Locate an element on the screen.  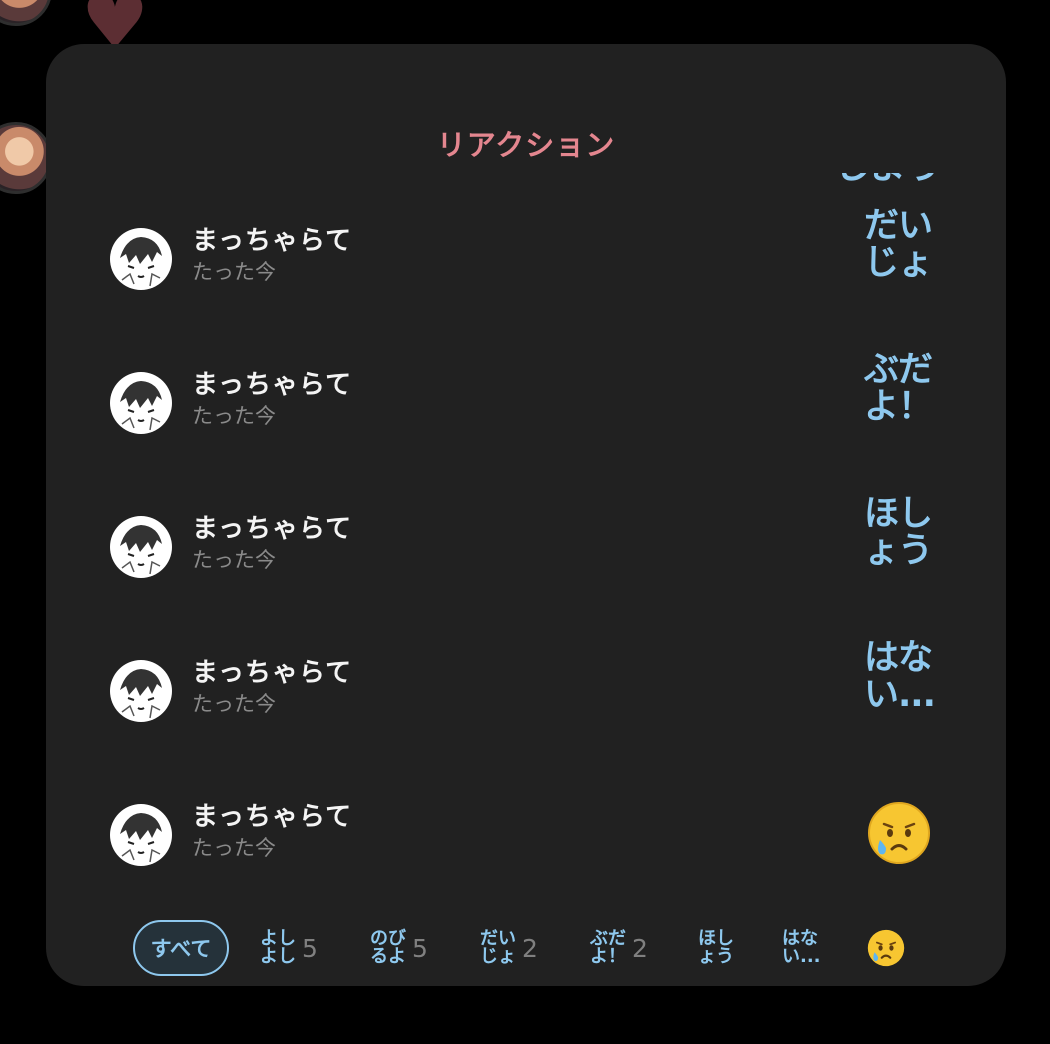
tab-reaction-label: ぶだ よ！ is located at coordinates (608, 947).